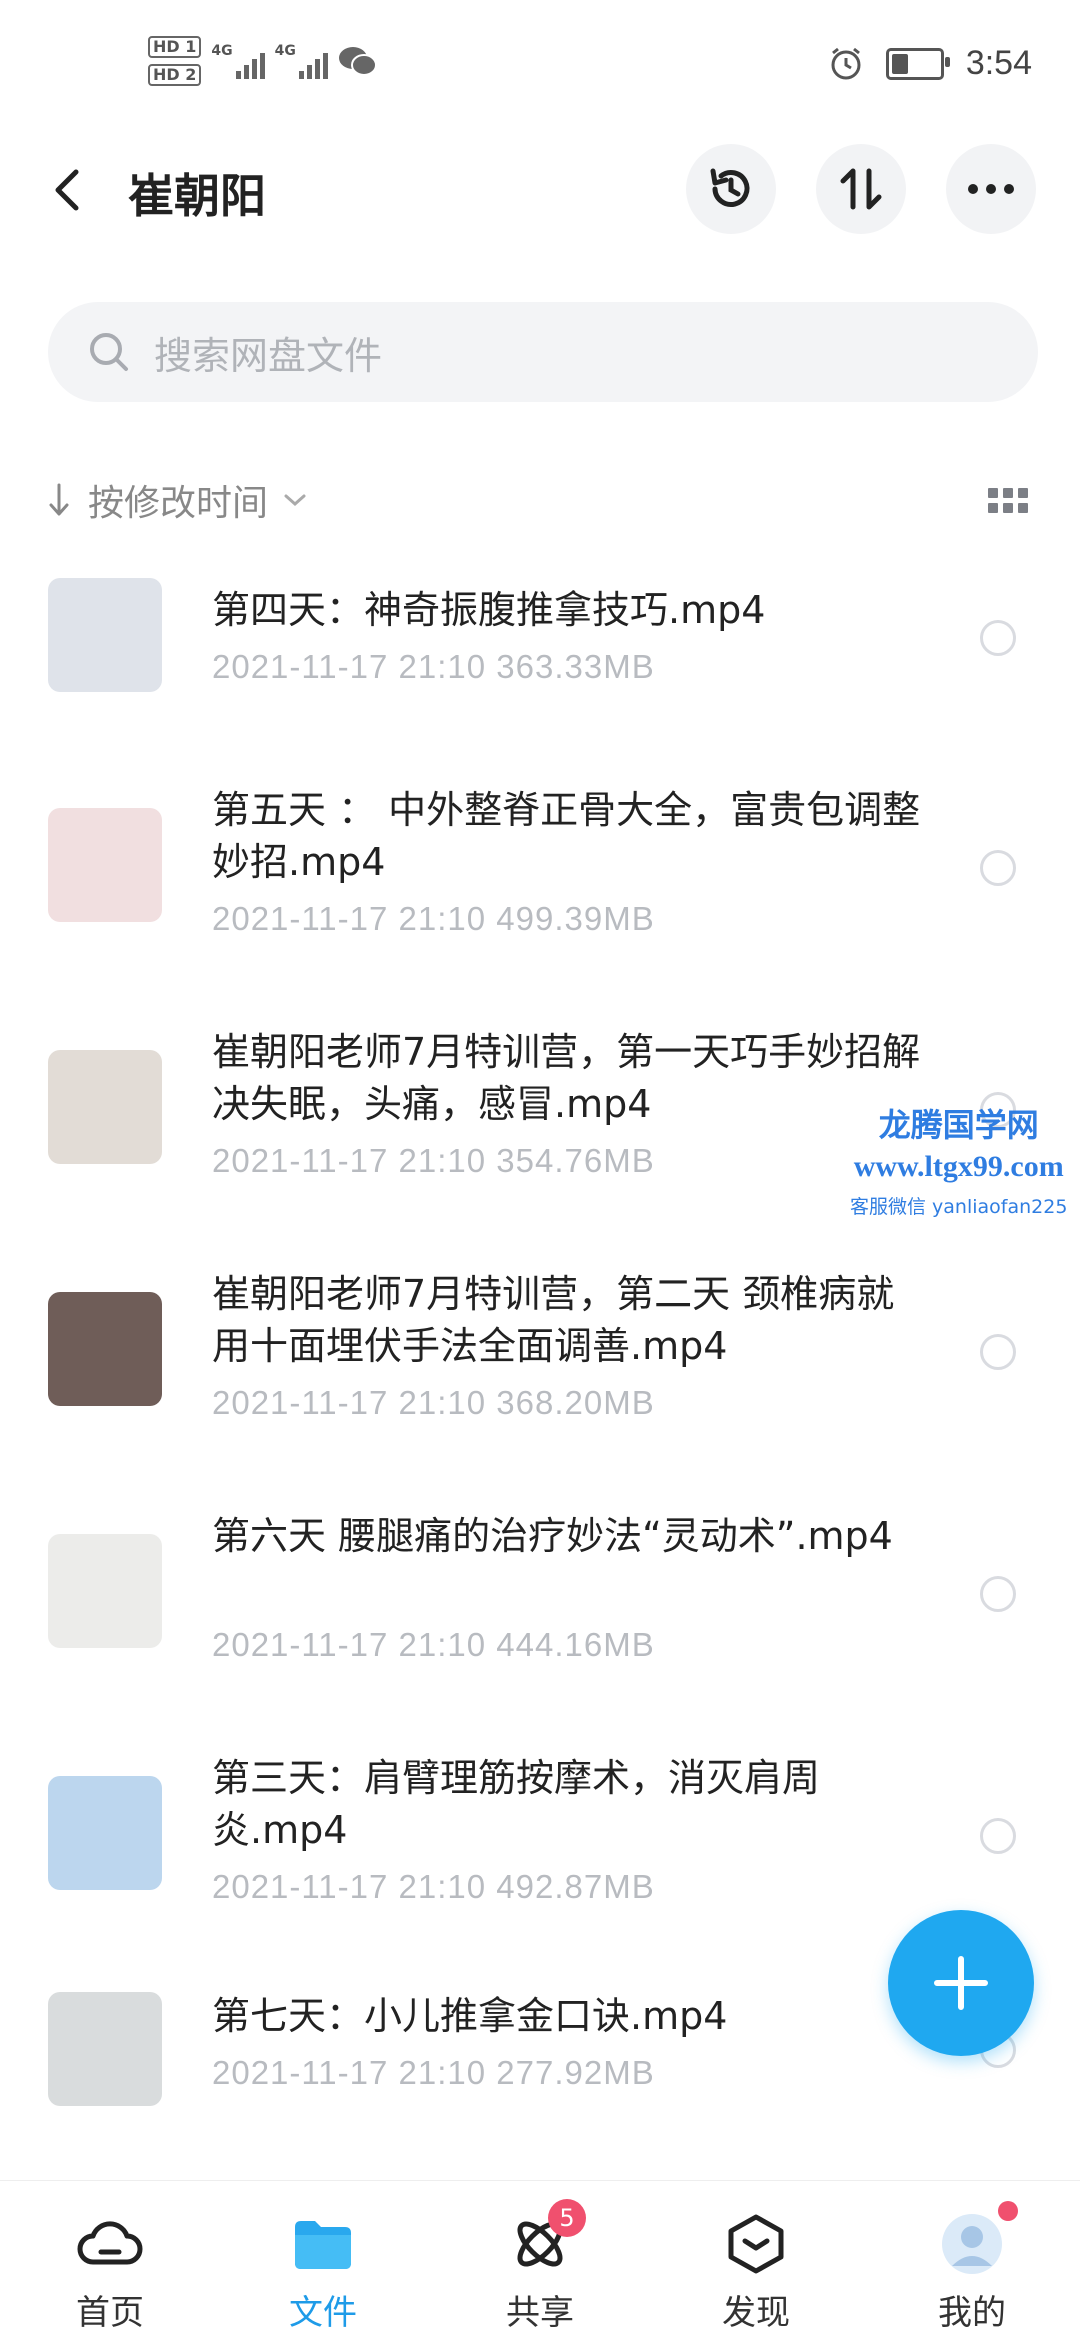 Image resolution: width=1080 pixels, height=2341 pixels. I want to click on hd1-indicator: HD 1, so click(175, 47).